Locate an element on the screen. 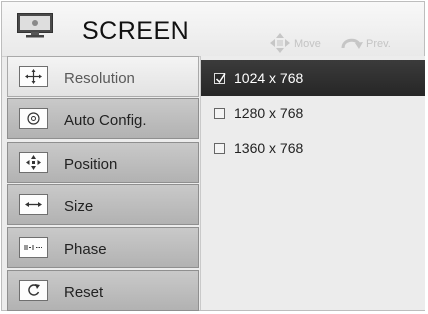  resolution-option-label: 1280 x 768 is located at coordinates (269, 113).